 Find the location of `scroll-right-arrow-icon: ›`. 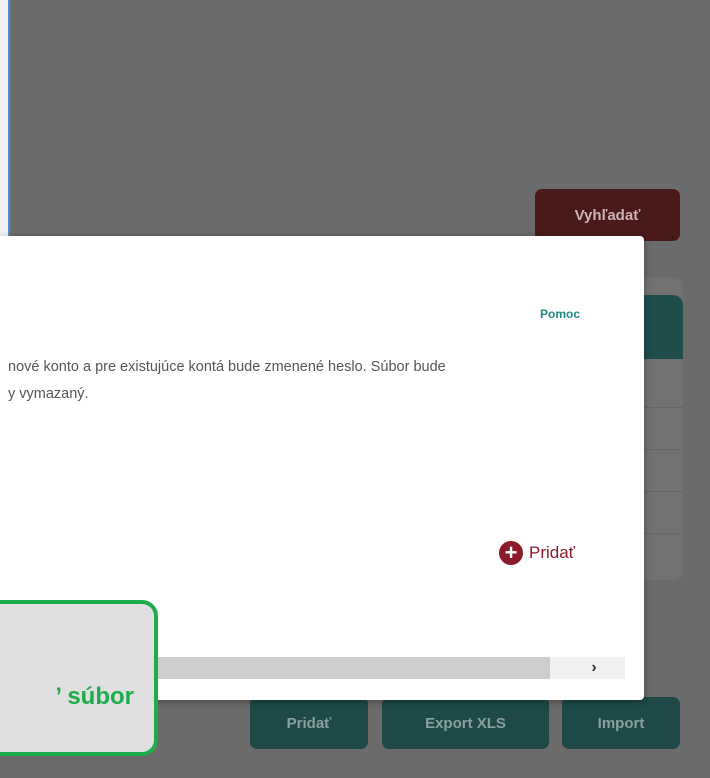

scroll-right-arrow-icon: › is located at coordinates (594, 668).